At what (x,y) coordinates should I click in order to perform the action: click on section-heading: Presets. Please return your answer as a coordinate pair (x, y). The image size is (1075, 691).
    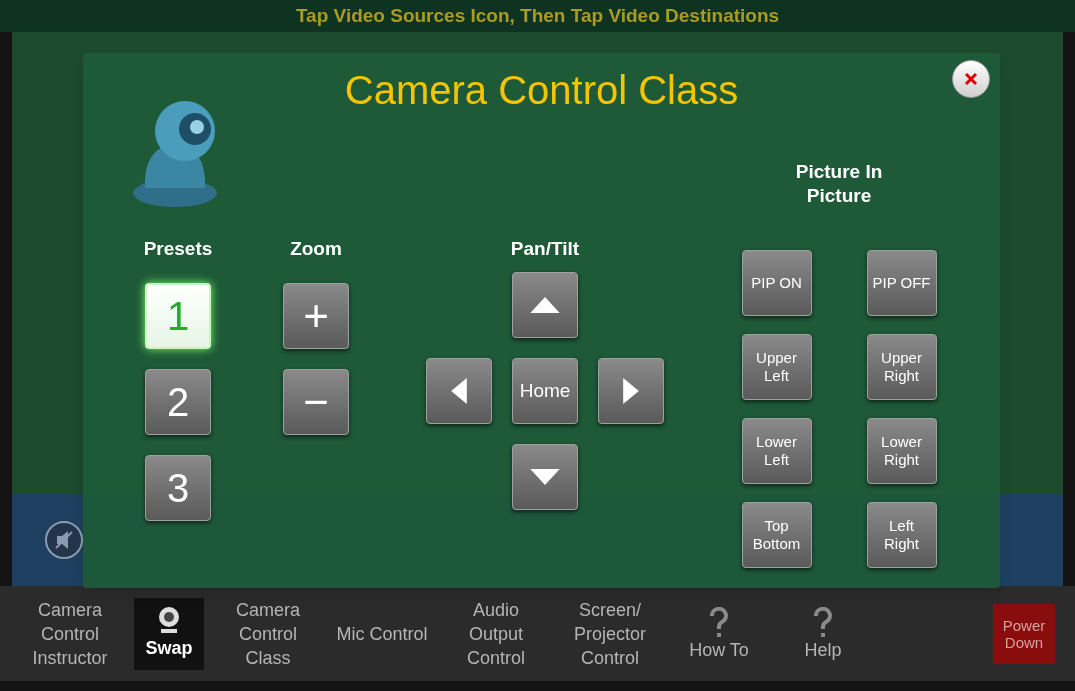
    Looking at the image, I should click on (178, 249).